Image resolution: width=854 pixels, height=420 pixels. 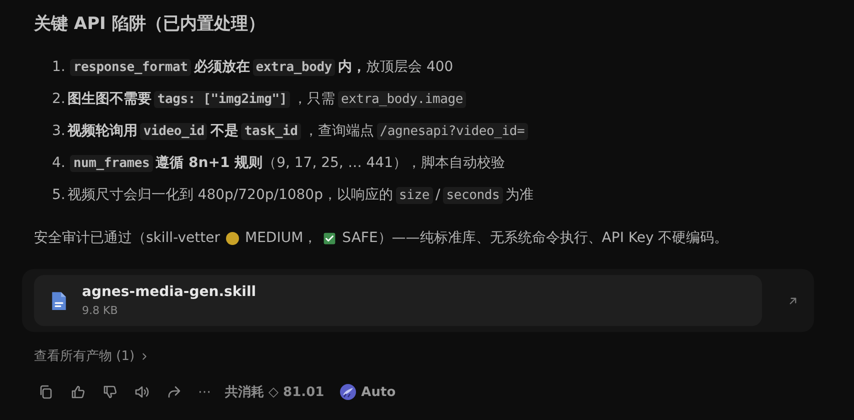 What do you see at coordinates (279, 164) in the screenshot?
I see `list-item: 4. num_frames 遵循 8n+1 规则（9, 17, 25, … 441），脚本自动校验` at bounding box center [279, 164].